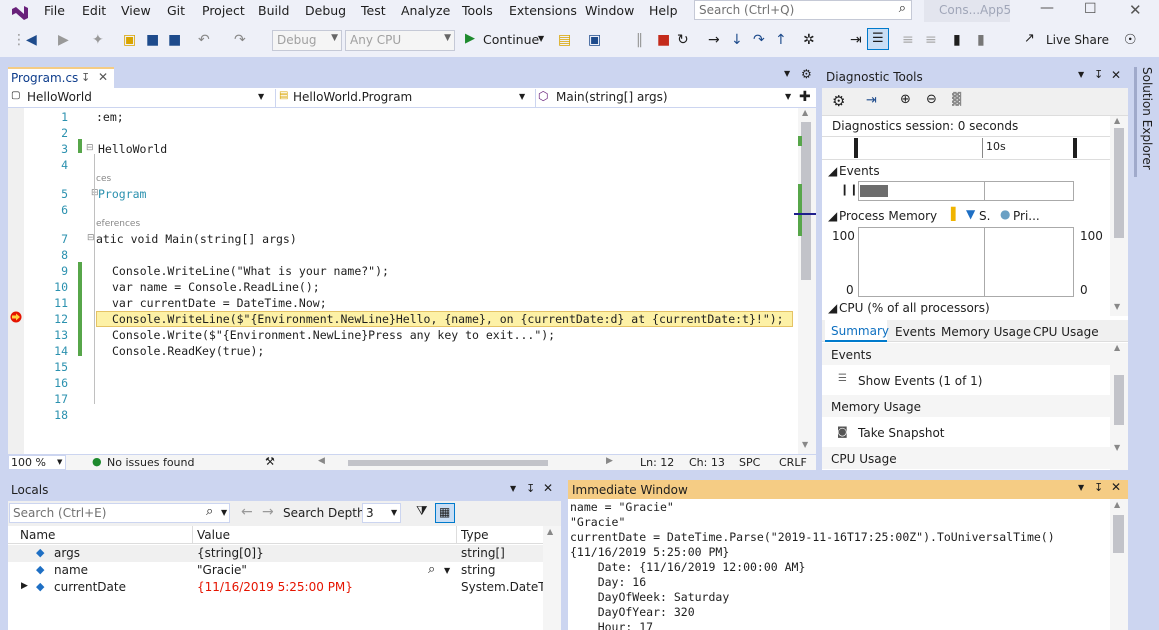  What do you see at coordinates (657, 462) in the screenshot?
I see `line-indicator: Ln: 12` at bounding box center [657, 462].